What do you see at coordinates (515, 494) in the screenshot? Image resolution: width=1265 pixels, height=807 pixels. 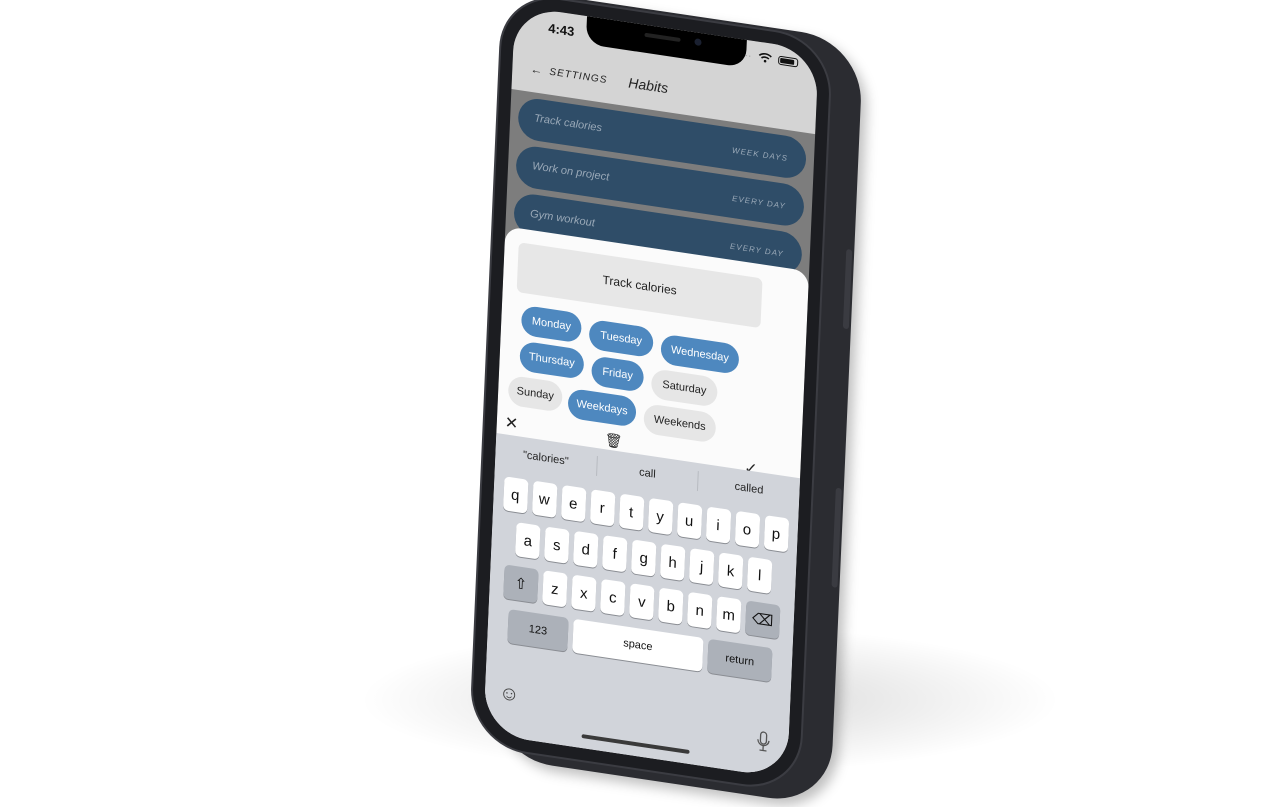 I see `key: q` at bounding box center [515, 494].